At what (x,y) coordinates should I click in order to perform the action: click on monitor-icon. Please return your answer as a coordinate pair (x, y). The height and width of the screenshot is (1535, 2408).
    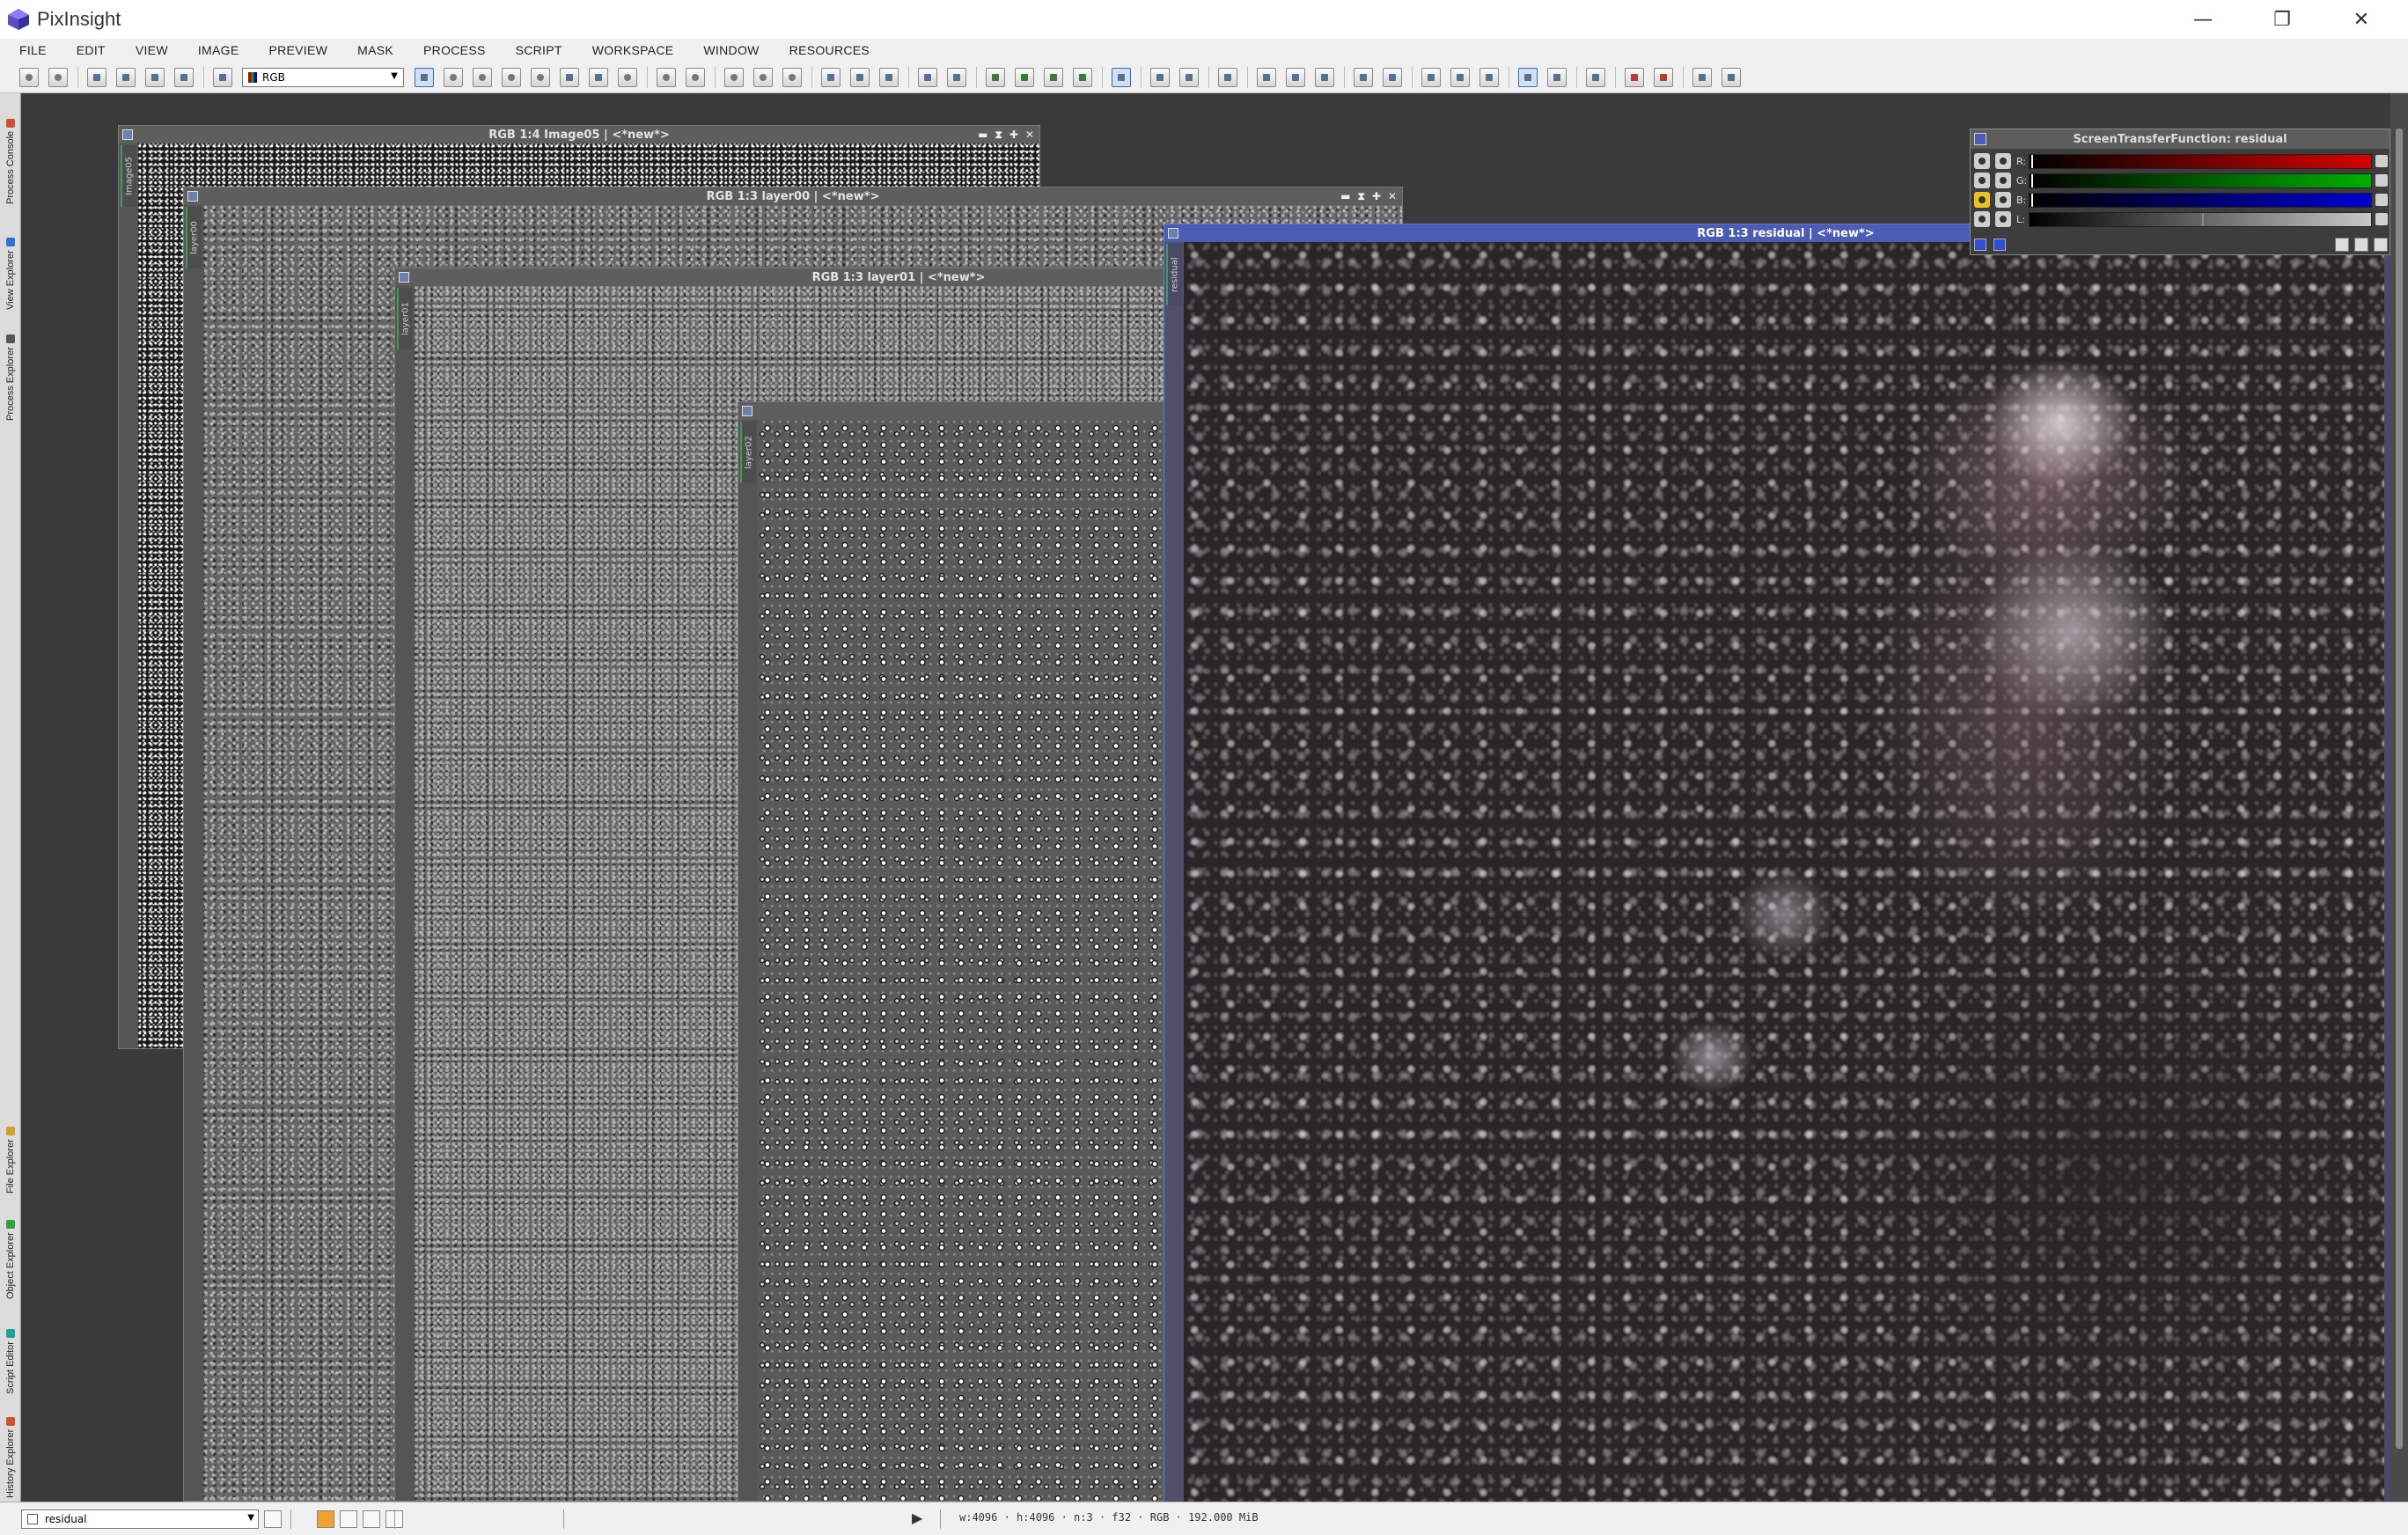
    Looking at the image, I should click on (1528, 77).